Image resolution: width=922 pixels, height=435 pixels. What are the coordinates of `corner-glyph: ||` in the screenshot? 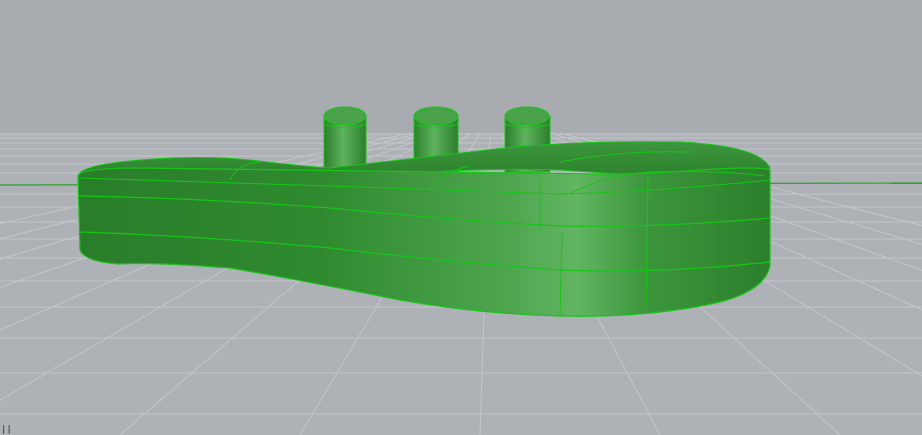 It's located at (6, 430).